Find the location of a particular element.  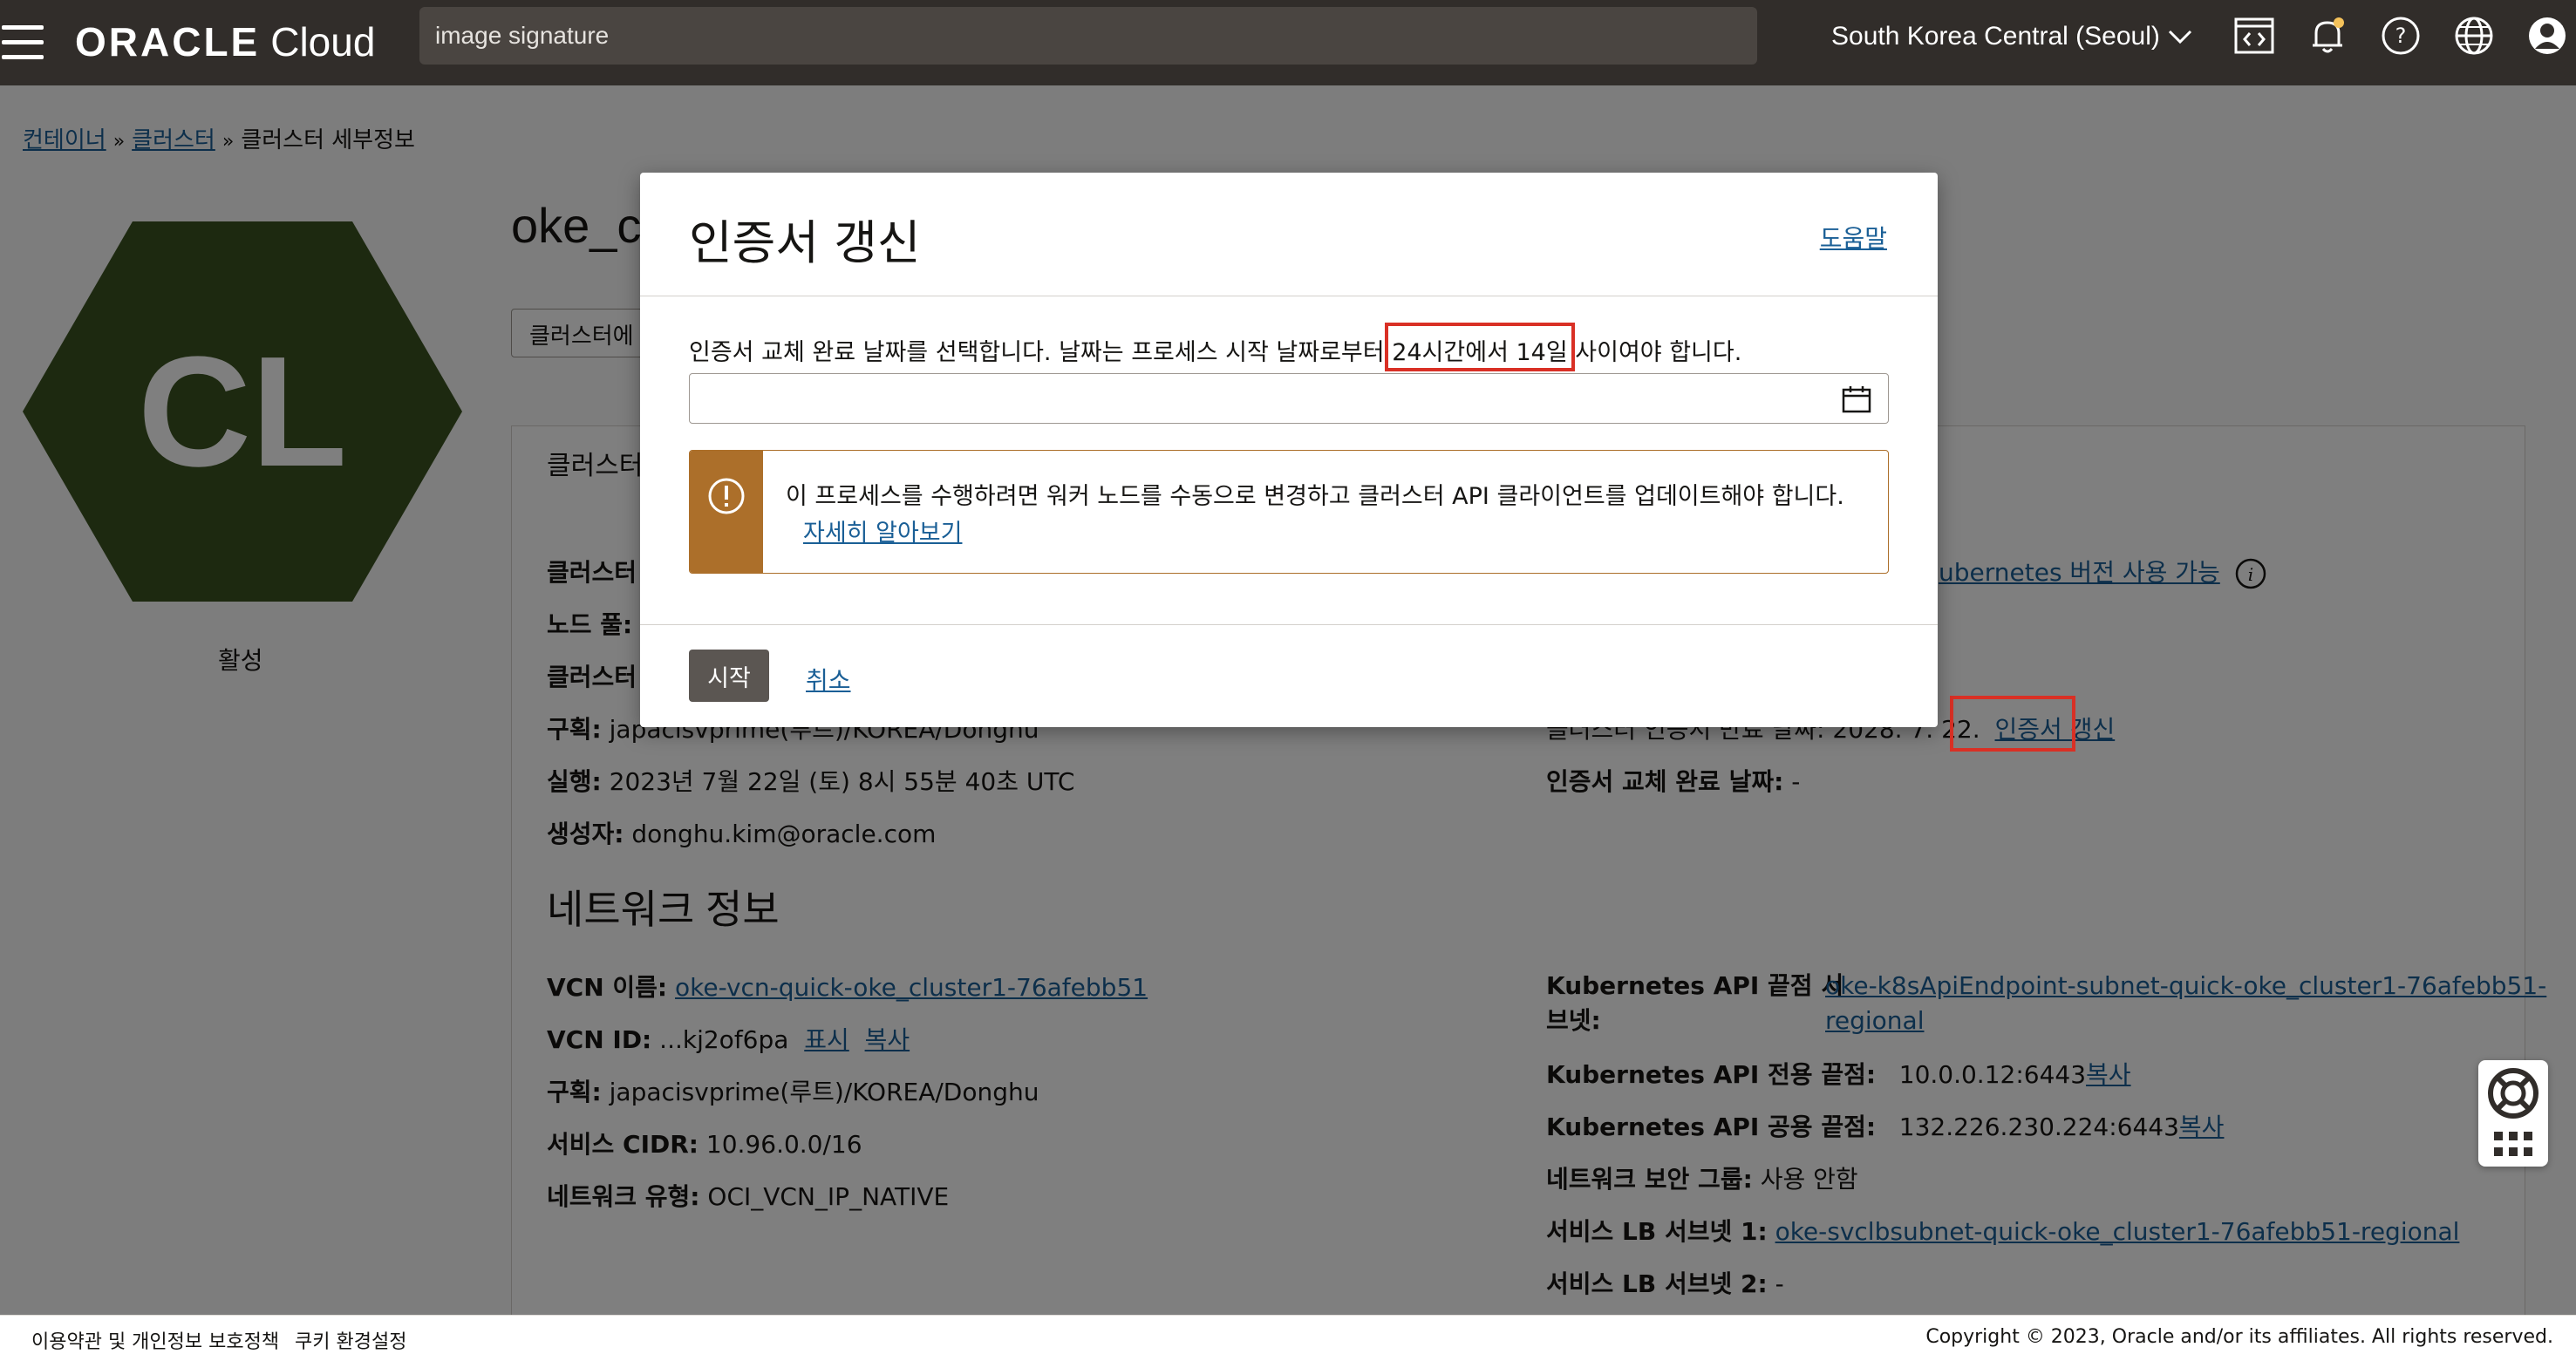

region-selector: South Korea Central (Seoul) is located at coordinates (2012, 36).